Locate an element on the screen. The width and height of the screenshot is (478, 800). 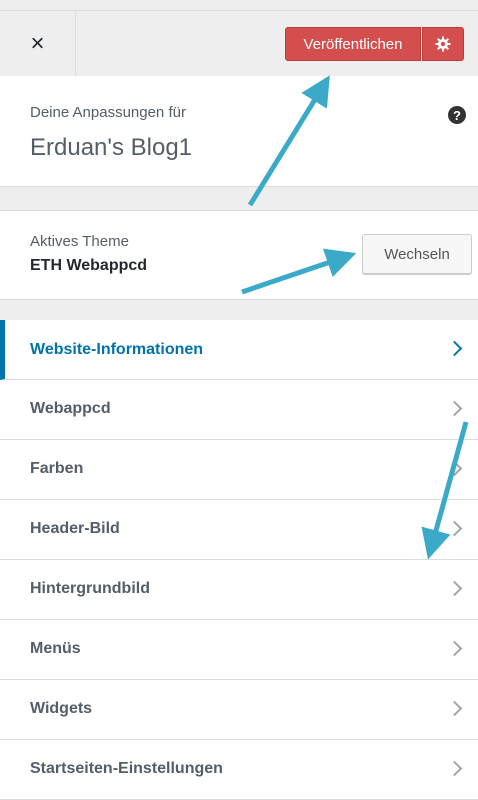
panel-item-label: Webappcd is located at coordinates (70, 408).